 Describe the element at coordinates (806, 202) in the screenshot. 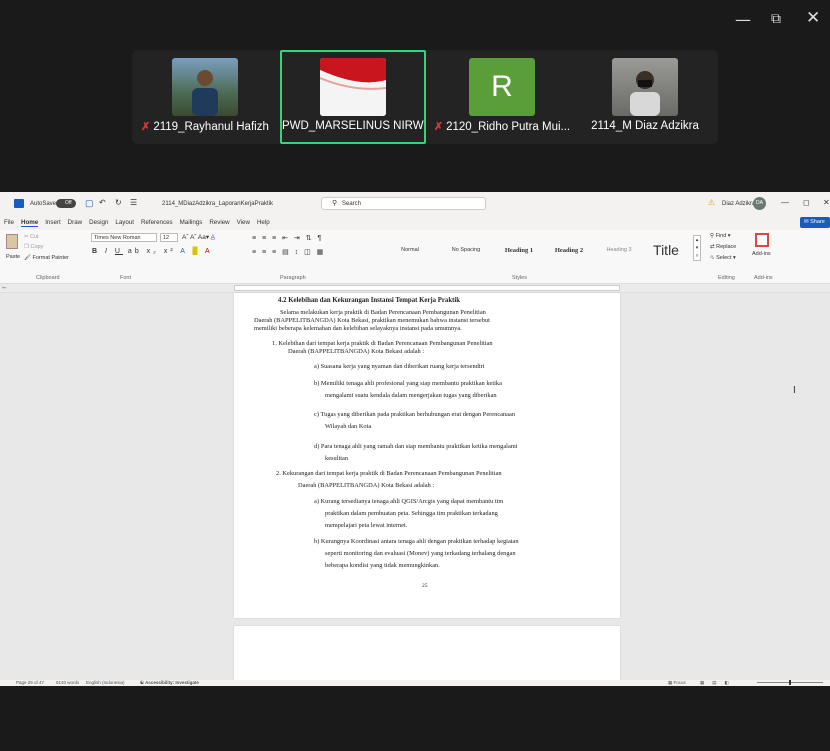

I see `restore-icon: ◻` at that location.